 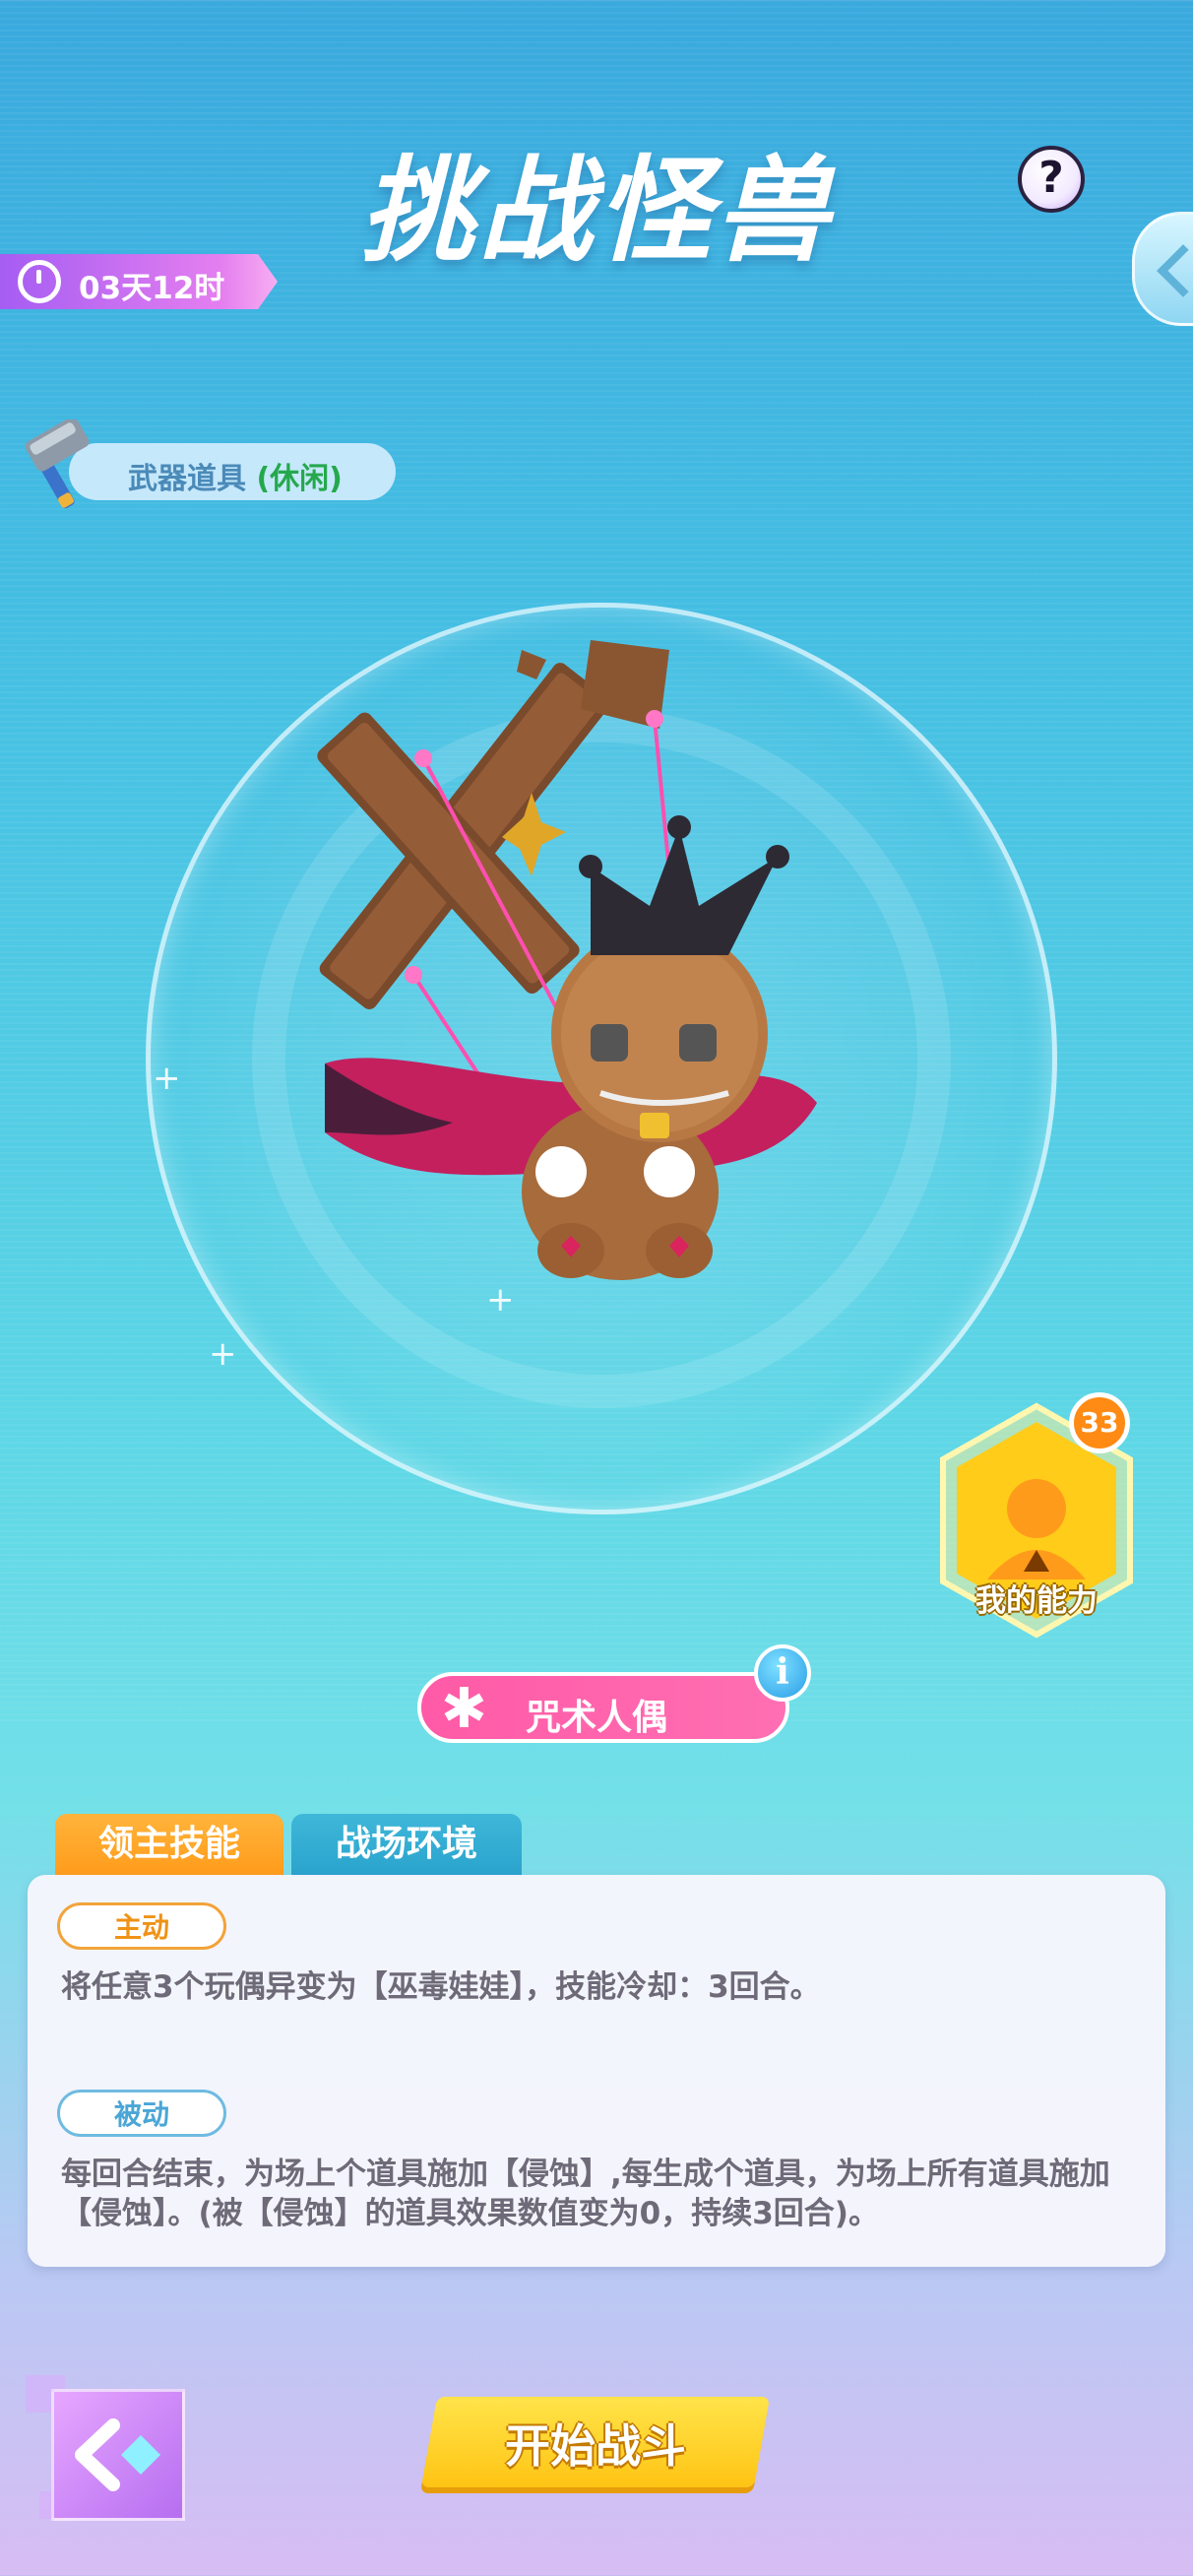 I want to click on back-arrow-icon, so click(x=117, y=2454).